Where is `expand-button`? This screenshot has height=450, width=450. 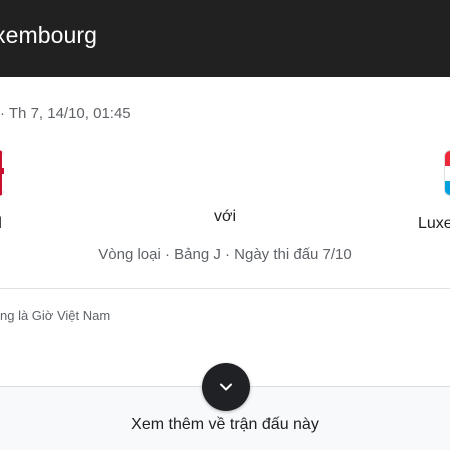
expand-button is located at coordinates (226, 387).